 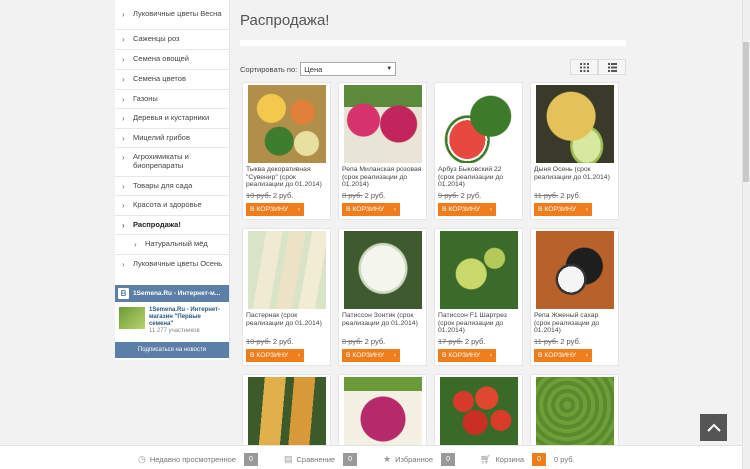 What do you see at coordinates (574, 412) in the screenshot?
I see `product-image-greens` at bounding box center [574, 412].